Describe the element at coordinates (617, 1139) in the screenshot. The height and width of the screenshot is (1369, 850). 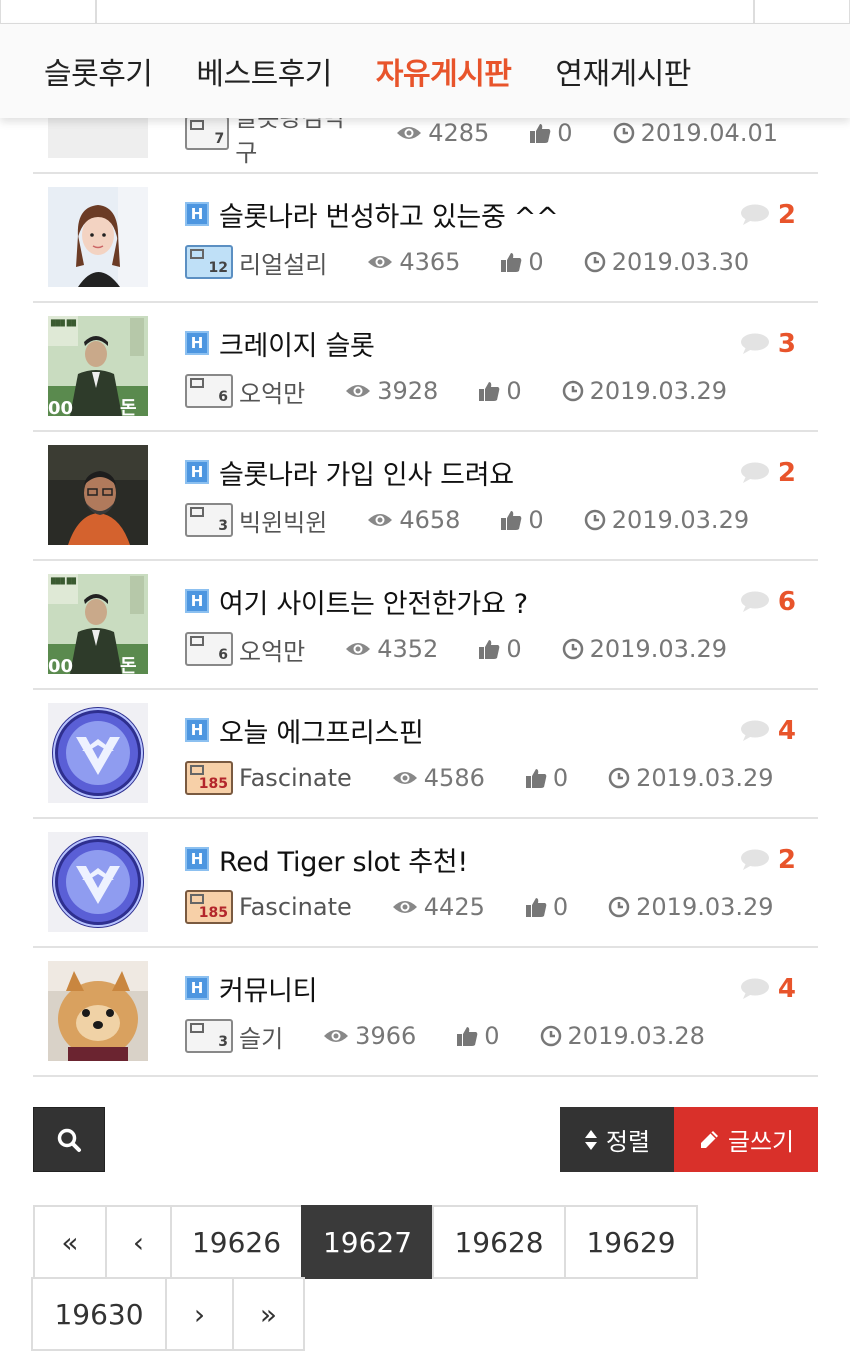
I see `sort-button: 정렬` at that location.